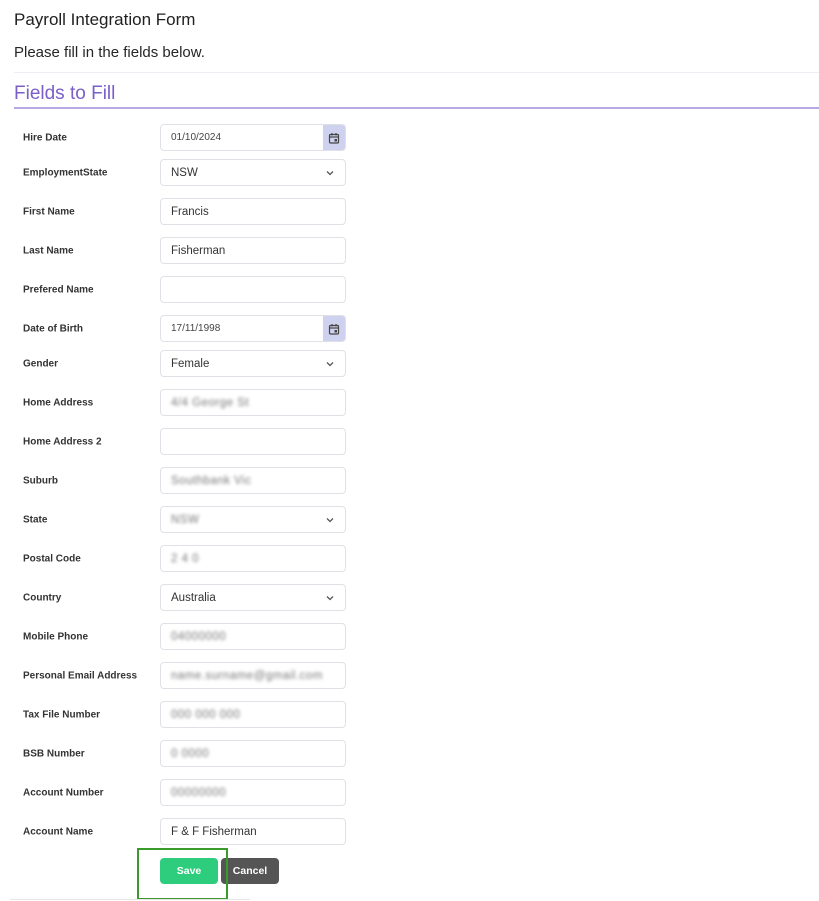 The width and height of the screenshot is (819, 901). Describe the element at coordinates (65, 173) in the screenshot. I see `employmentstate-label: EmploymentState` at that location.